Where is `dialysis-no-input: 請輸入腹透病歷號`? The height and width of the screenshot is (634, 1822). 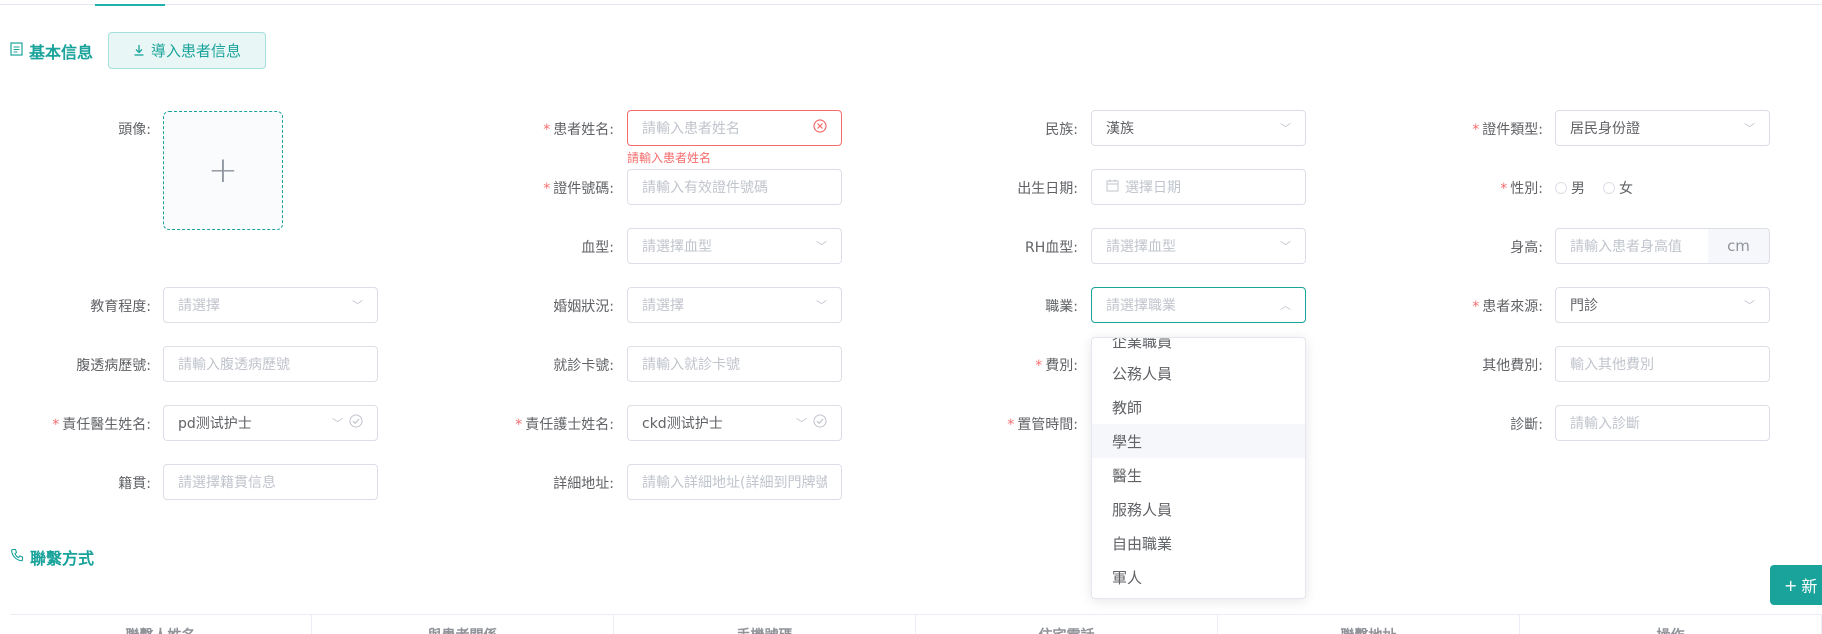 dialysis-no-input: 請輸入腹透病歷號 is located at coordinates (270, 364).